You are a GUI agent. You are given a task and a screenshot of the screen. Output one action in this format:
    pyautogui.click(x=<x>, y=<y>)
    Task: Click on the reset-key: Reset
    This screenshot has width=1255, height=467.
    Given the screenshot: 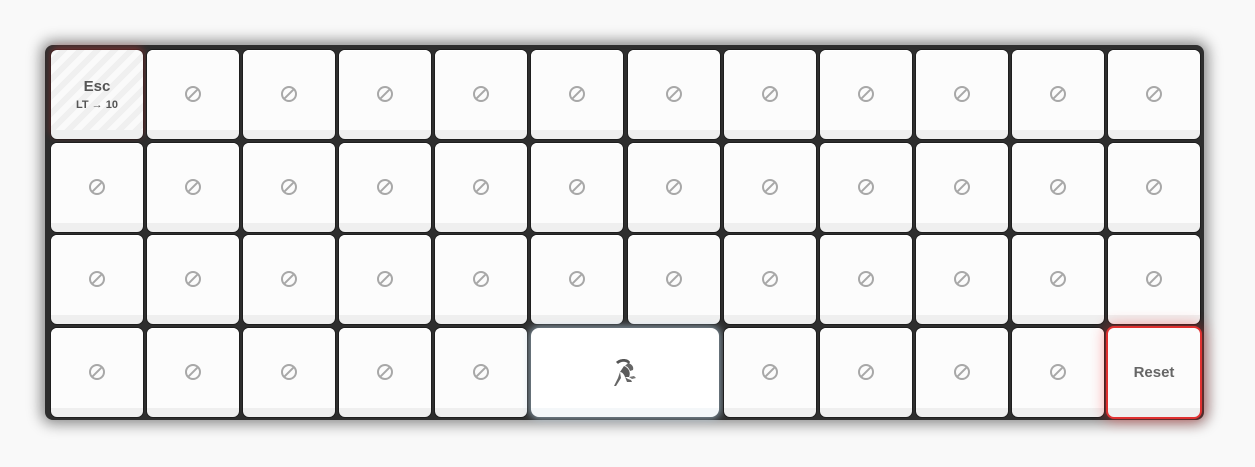 What is the action you would take?
    pyautogui.click(x=1154, y=372)
    